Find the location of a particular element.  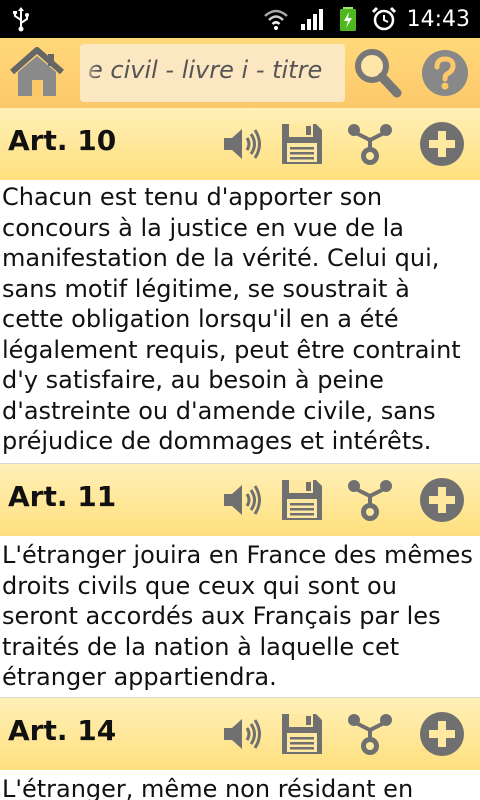

search-icon is located at coordinates (377, 73).